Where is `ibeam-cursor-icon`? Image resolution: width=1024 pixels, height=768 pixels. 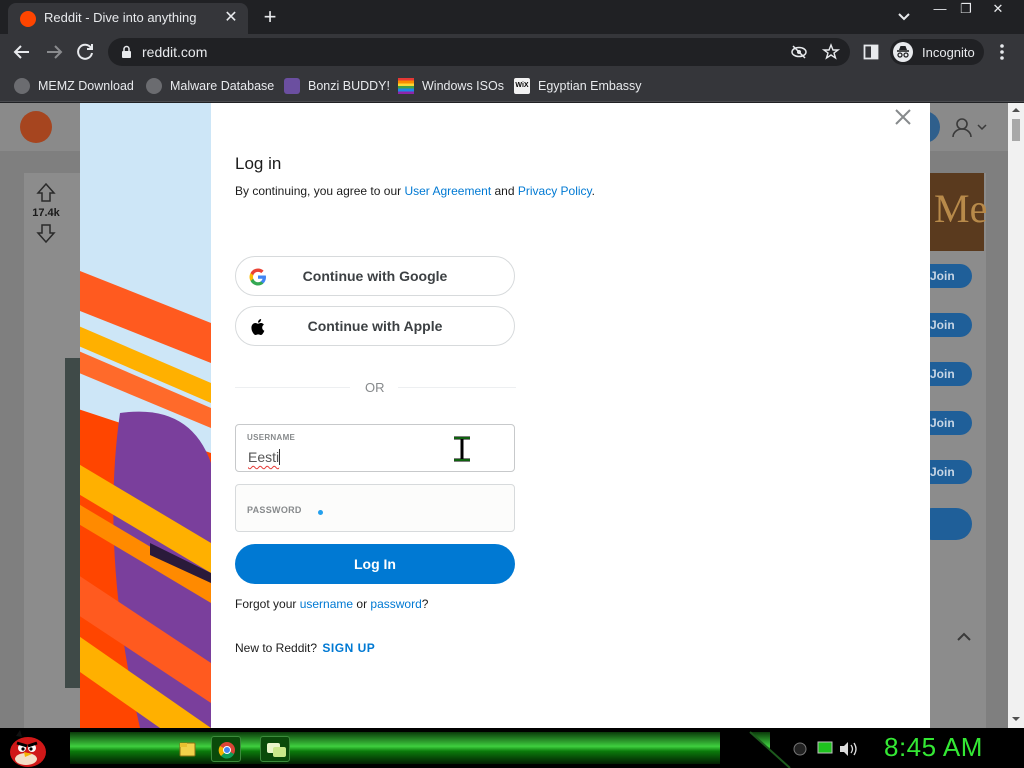
ibeam-cursor-icon is located at coordinates (462, 449).